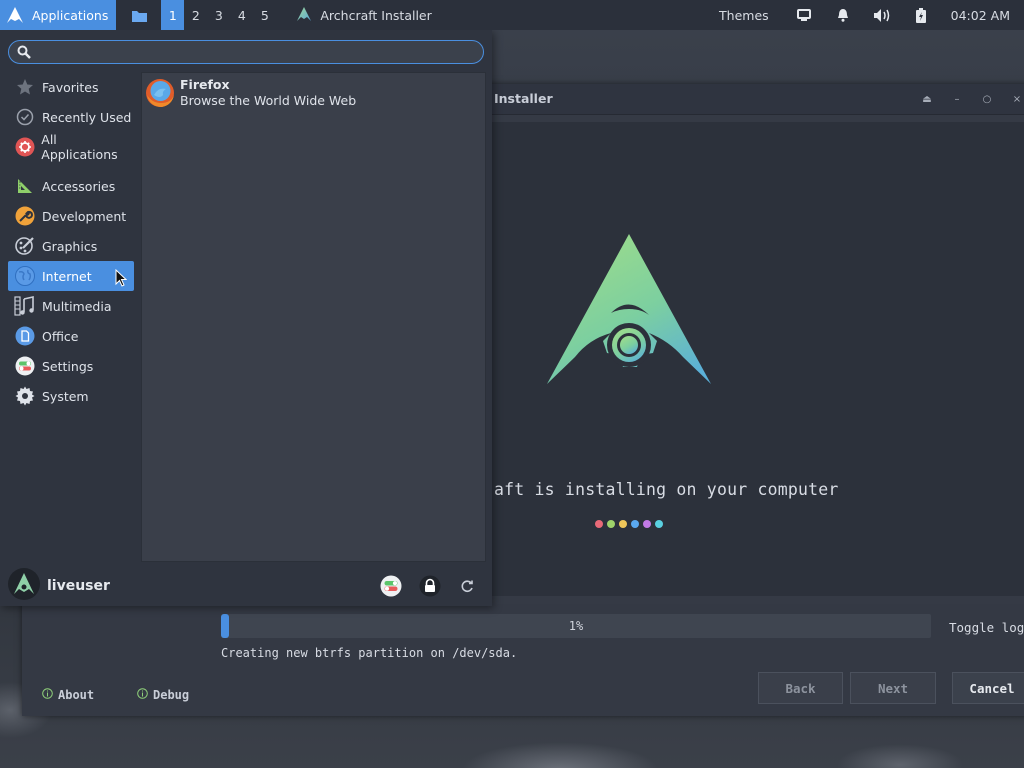 This screenshot has width=1024, height=768. What do you see at coordinates (391, 586) in the screenshot?
I see `settings-manager-icon` at bounding box center [391, 586].